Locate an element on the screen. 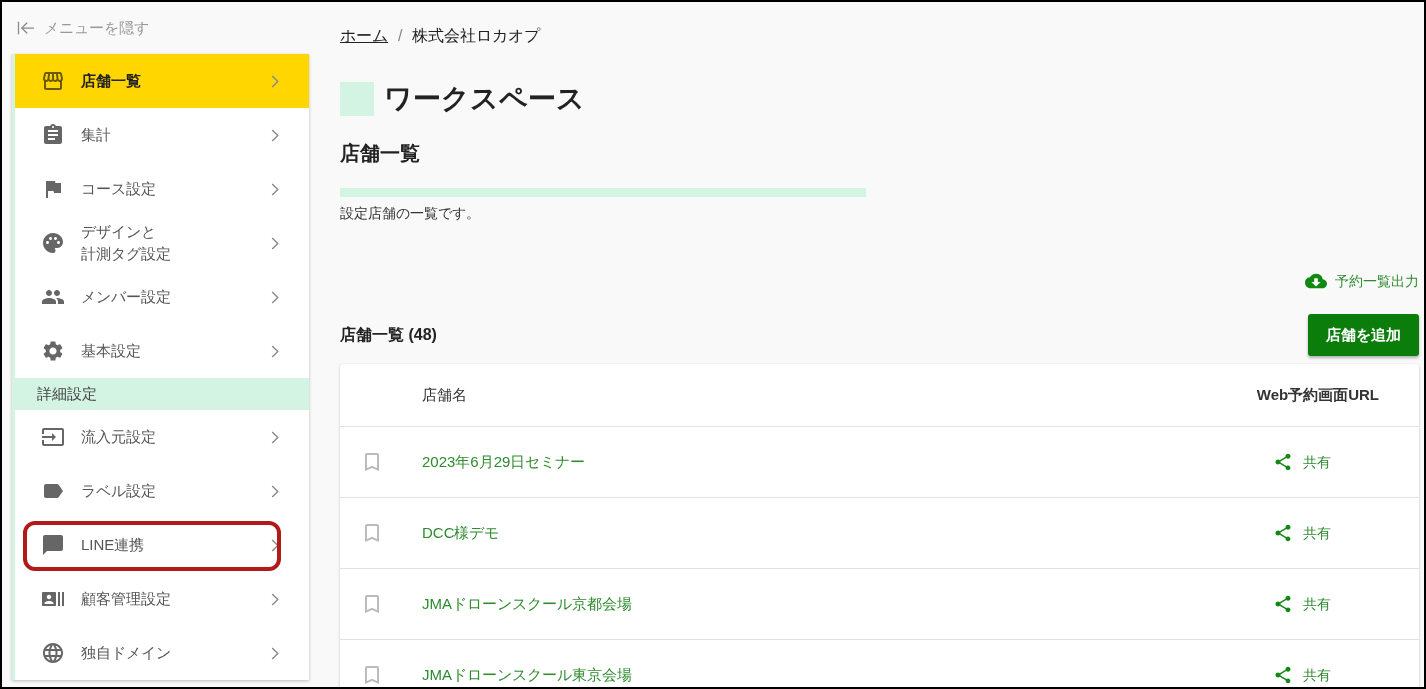 The height and width of the screenshot is (689, 1426). add-store-button: 店舗を追加 is located at coordinates (1363, 335).